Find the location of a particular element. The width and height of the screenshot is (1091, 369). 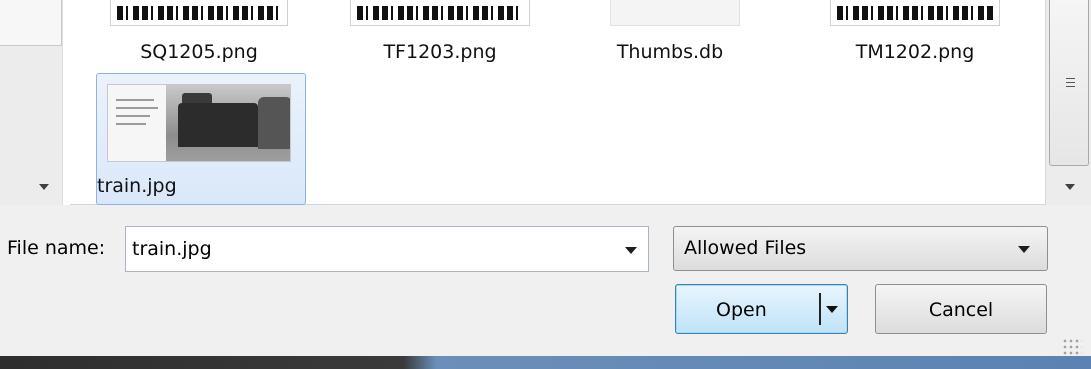

file-item-train-selected: train.jpg is located at coordinates (201, 139).